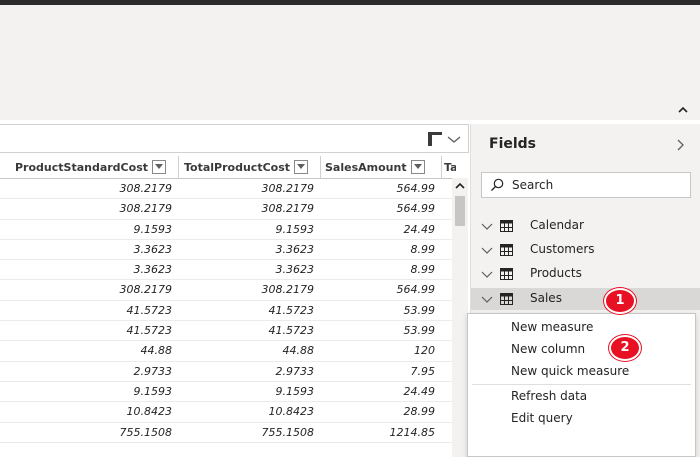  I want to click on scrollbar-thumb, so click(460, 211).